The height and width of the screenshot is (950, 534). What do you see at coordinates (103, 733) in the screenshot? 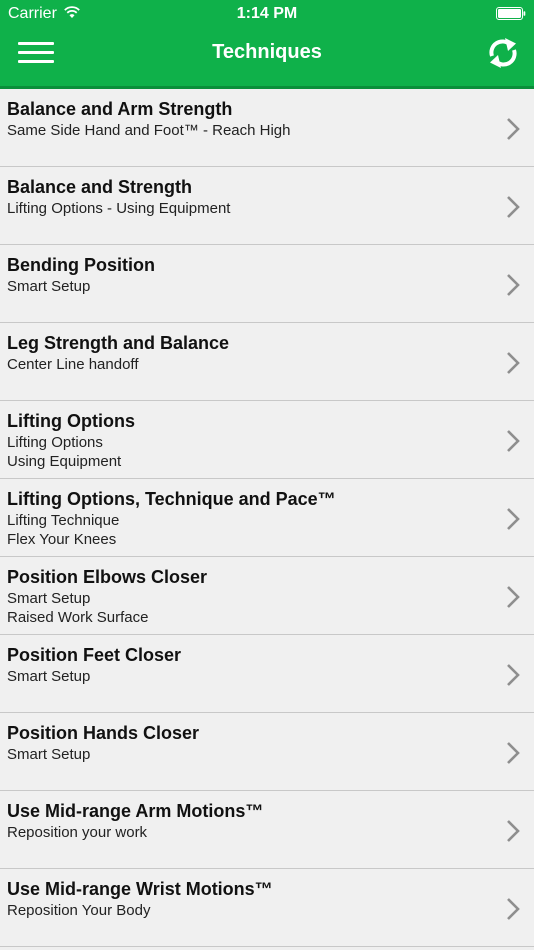
I see `list-item-title: Position Hands Closer` at bounding box center [103, 733].